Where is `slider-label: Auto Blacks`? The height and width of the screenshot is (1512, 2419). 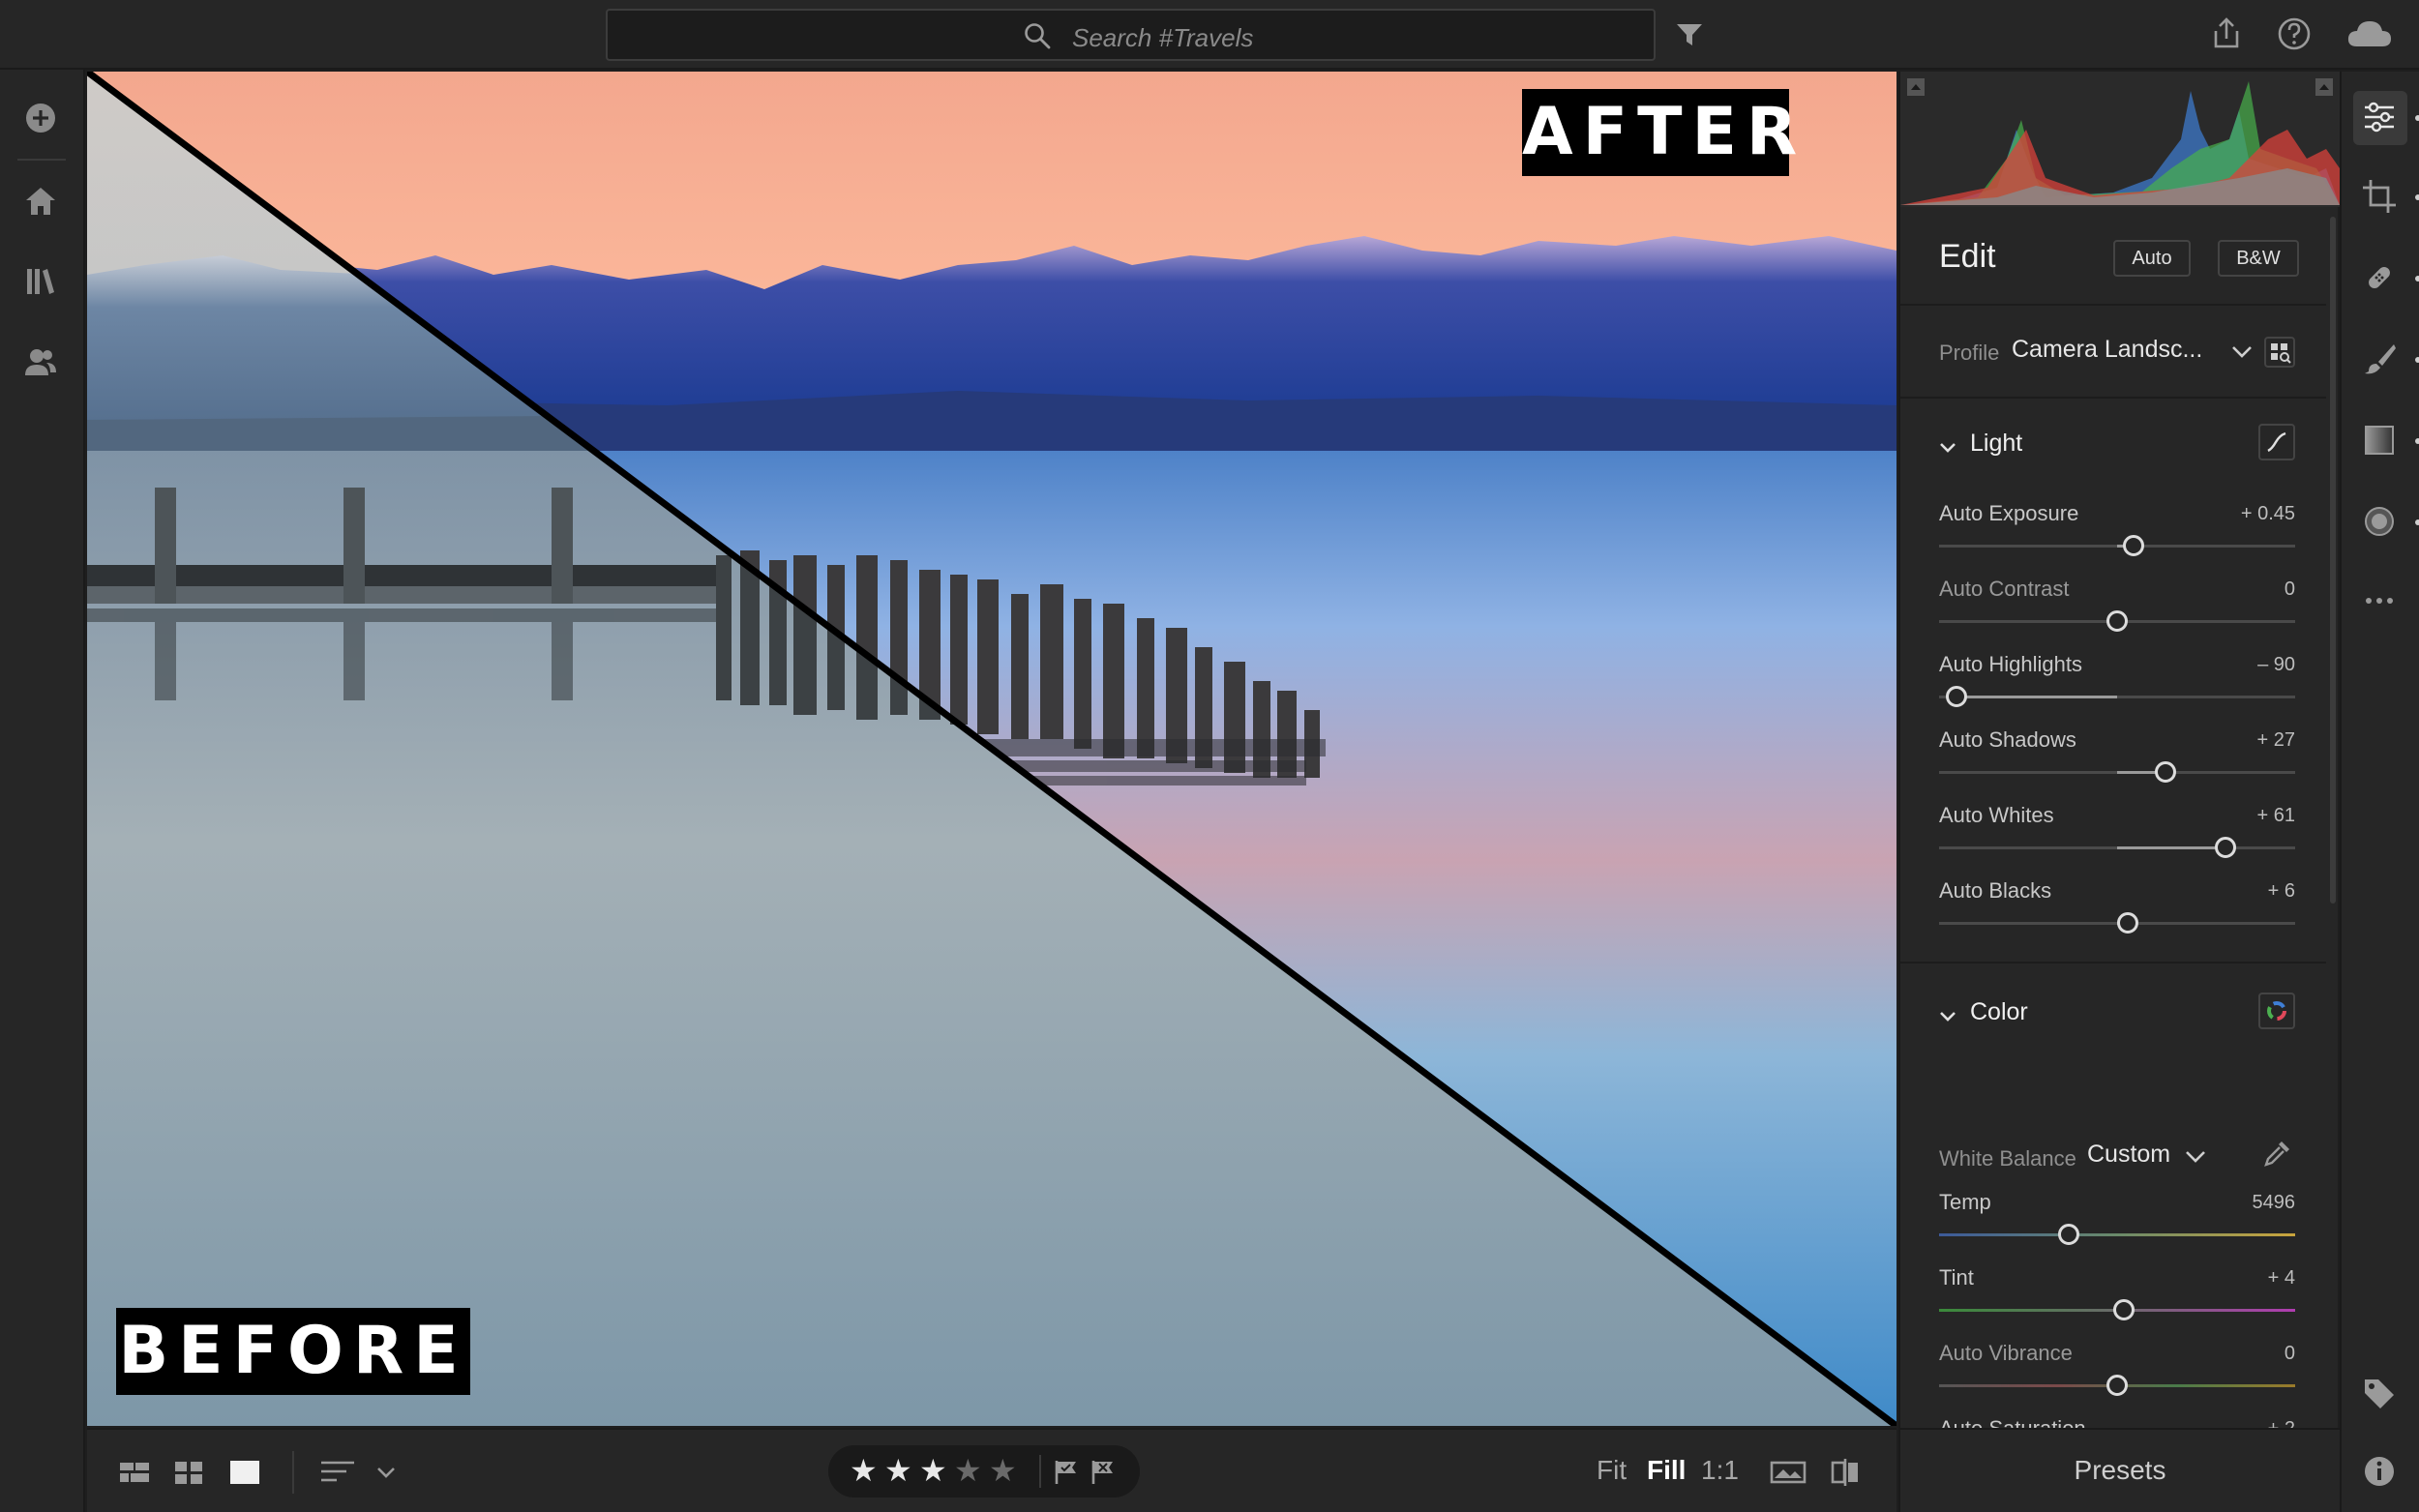
slider-label: Auto Blacks is located at coordinates (1996, 890).